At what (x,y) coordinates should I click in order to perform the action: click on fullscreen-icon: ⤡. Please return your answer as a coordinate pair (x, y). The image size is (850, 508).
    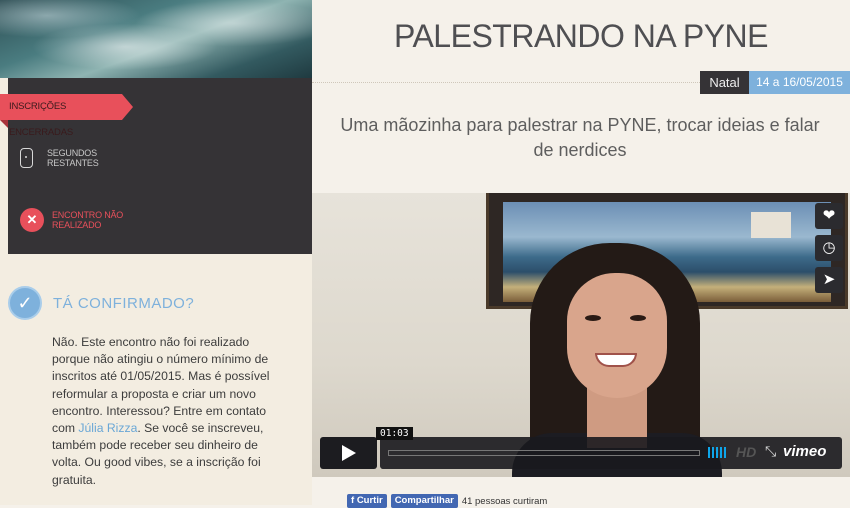
    Looking at the image, I should click on (770, 451).